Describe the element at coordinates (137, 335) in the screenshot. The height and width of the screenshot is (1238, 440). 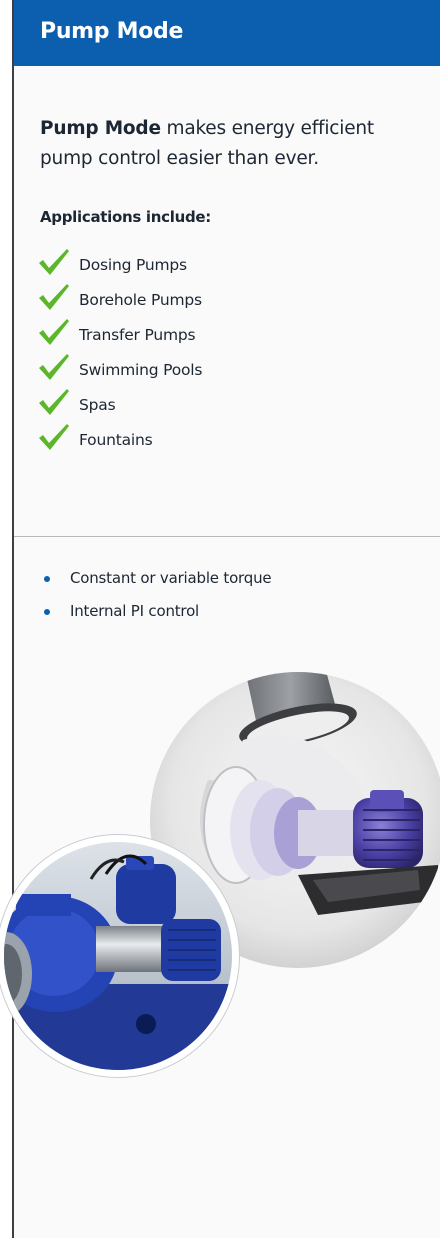
I see `application-label: Transfer Pumps` at that location.